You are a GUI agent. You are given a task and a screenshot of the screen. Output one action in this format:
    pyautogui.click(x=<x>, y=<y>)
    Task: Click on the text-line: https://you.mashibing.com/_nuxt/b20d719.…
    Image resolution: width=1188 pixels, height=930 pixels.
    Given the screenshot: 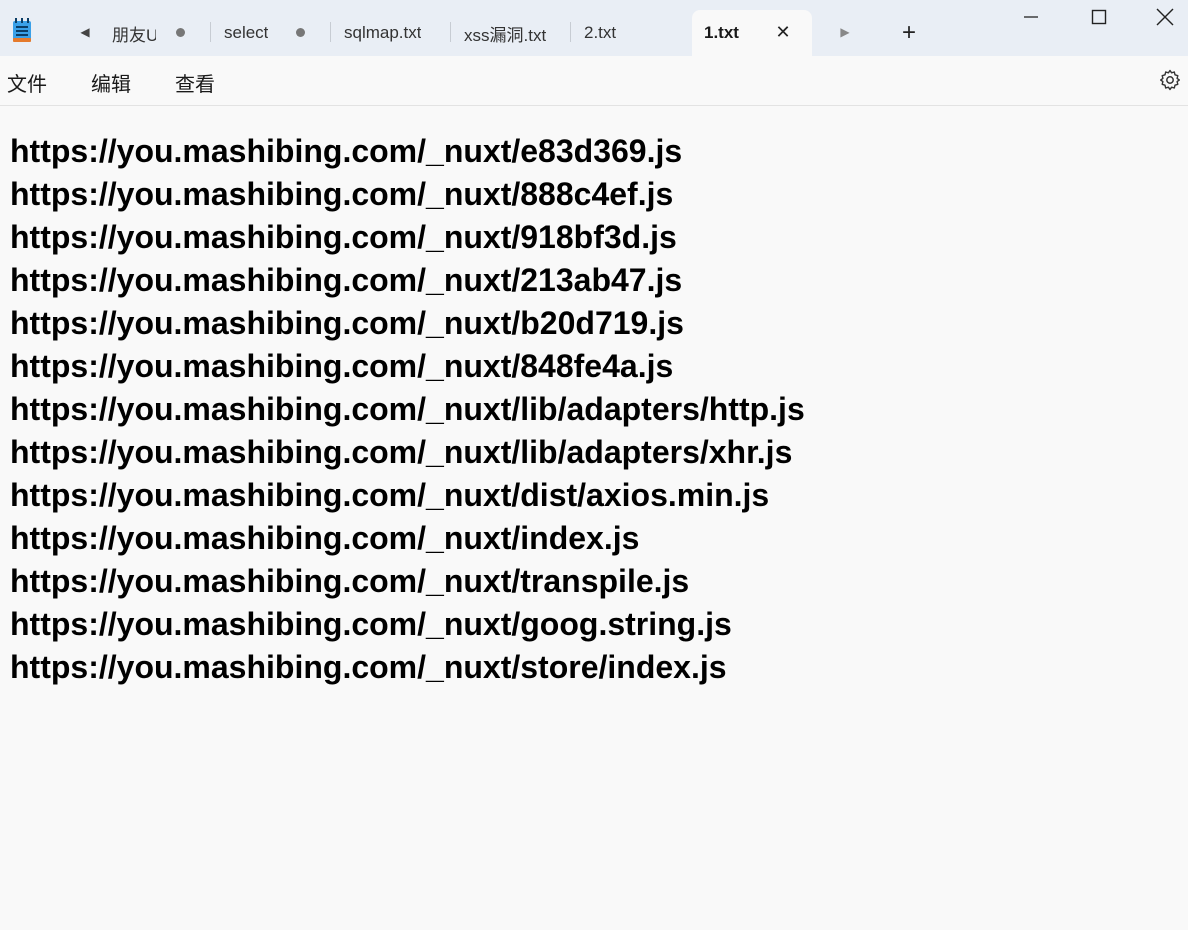 What is the action you would take?
    pyautogui.click(x=347, y=323)
    